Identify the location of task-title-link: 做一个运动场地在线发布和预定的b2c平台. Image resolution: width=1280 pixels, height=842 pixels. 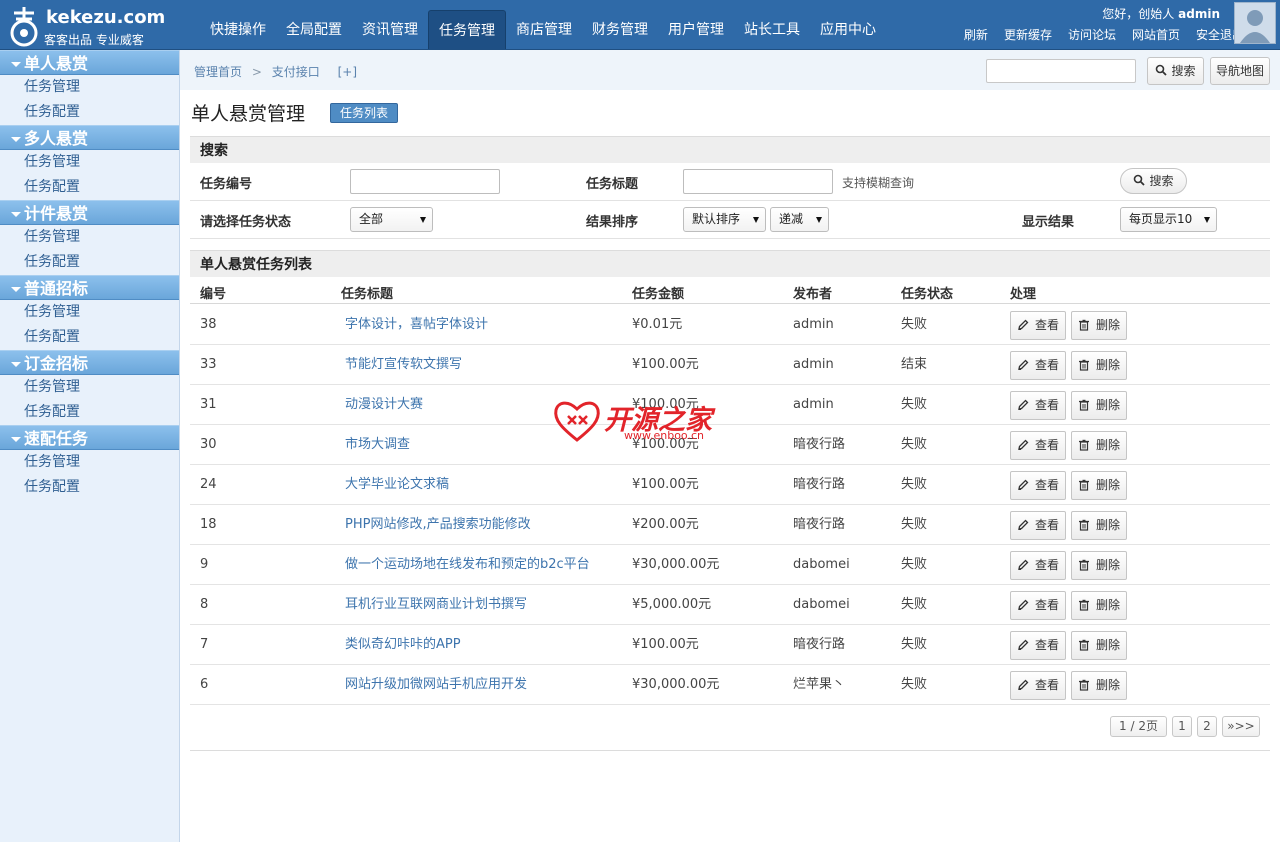
(467, 565).